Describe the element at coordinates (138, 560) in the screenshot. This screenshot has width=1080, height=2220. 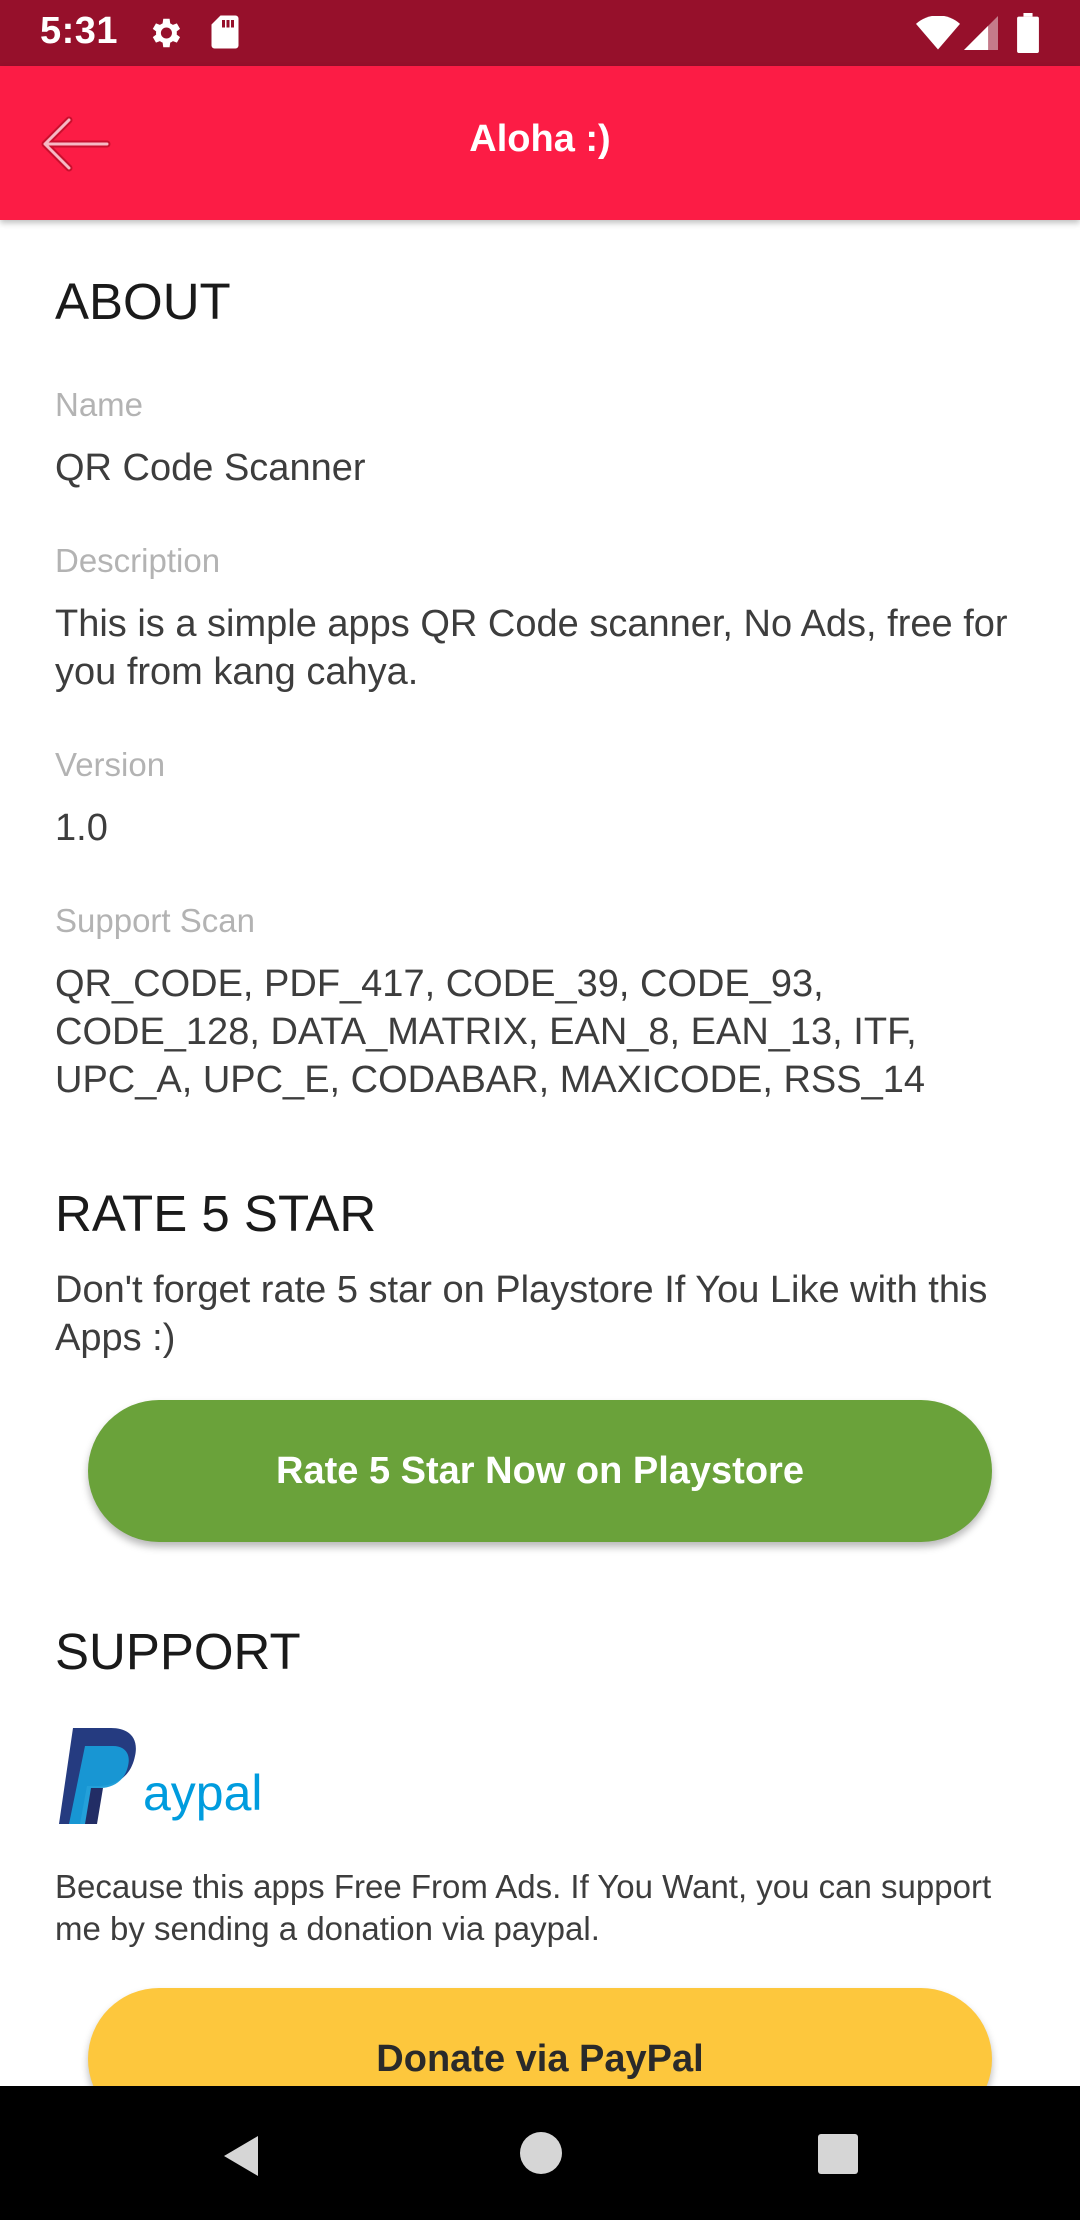
I see `description-label: Description` at that location.